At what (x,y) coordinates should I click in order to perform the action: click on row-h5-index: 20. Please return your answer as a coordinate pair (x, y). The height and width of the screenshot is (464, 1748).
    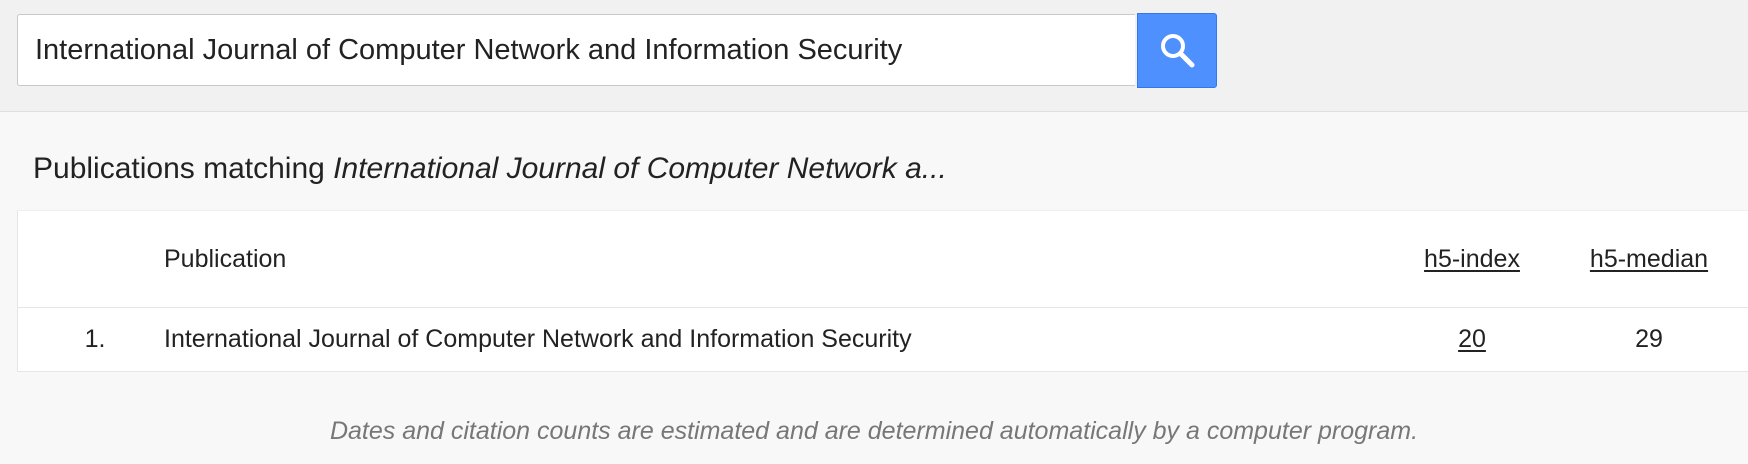
    Looking at the image, I should click on (1472, 339).